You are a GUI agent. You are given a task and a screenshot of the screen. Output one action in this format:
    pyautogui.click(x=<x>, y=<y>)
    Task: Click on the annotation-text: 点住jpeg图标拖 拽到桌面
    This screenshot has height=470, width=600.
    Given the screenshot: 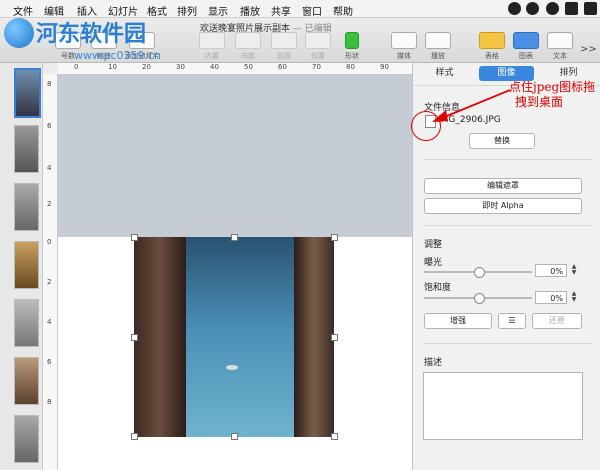 What is the action you would take?
    pyautogui.click(x=554, y=95)
    